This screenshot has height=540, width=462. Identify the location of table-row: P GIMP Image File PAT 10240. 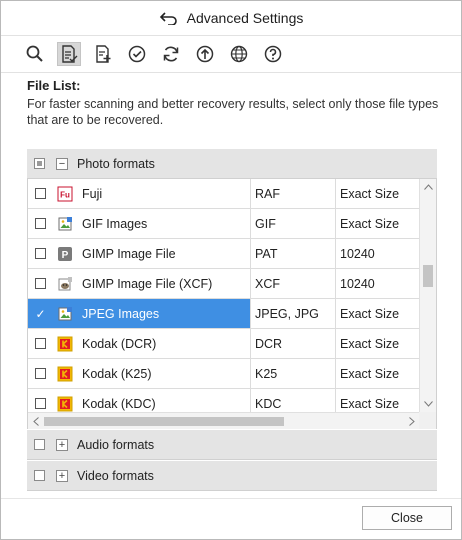
(224, 254).